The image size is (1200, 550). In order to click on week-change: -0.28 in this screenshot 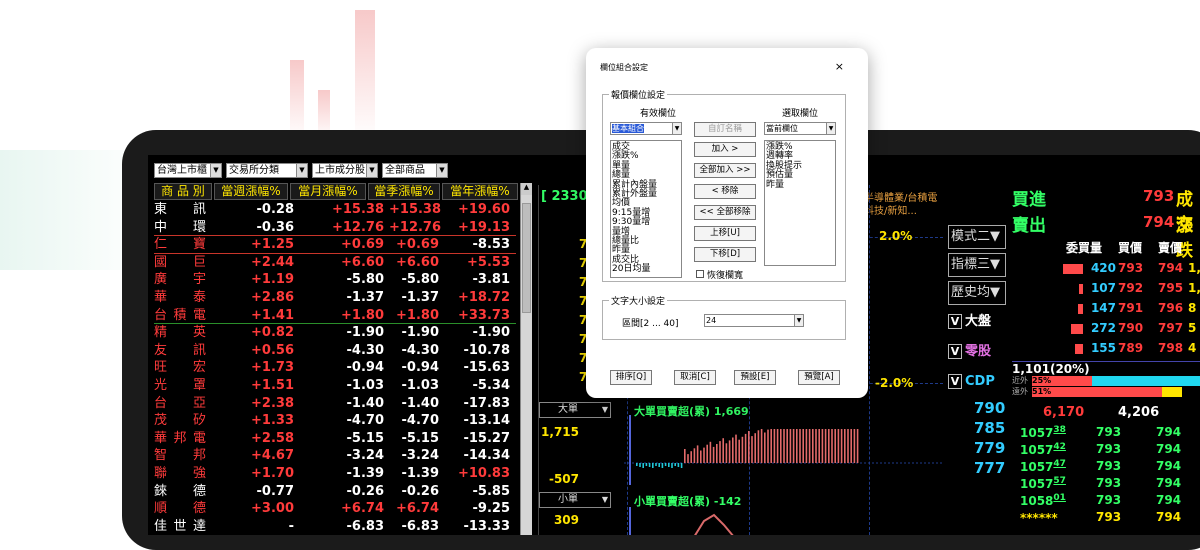, I will do `click(275, 209)`.